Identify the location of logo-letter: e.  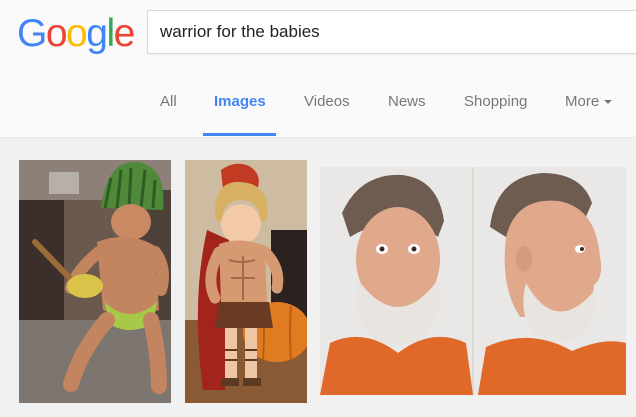
(124, 33).